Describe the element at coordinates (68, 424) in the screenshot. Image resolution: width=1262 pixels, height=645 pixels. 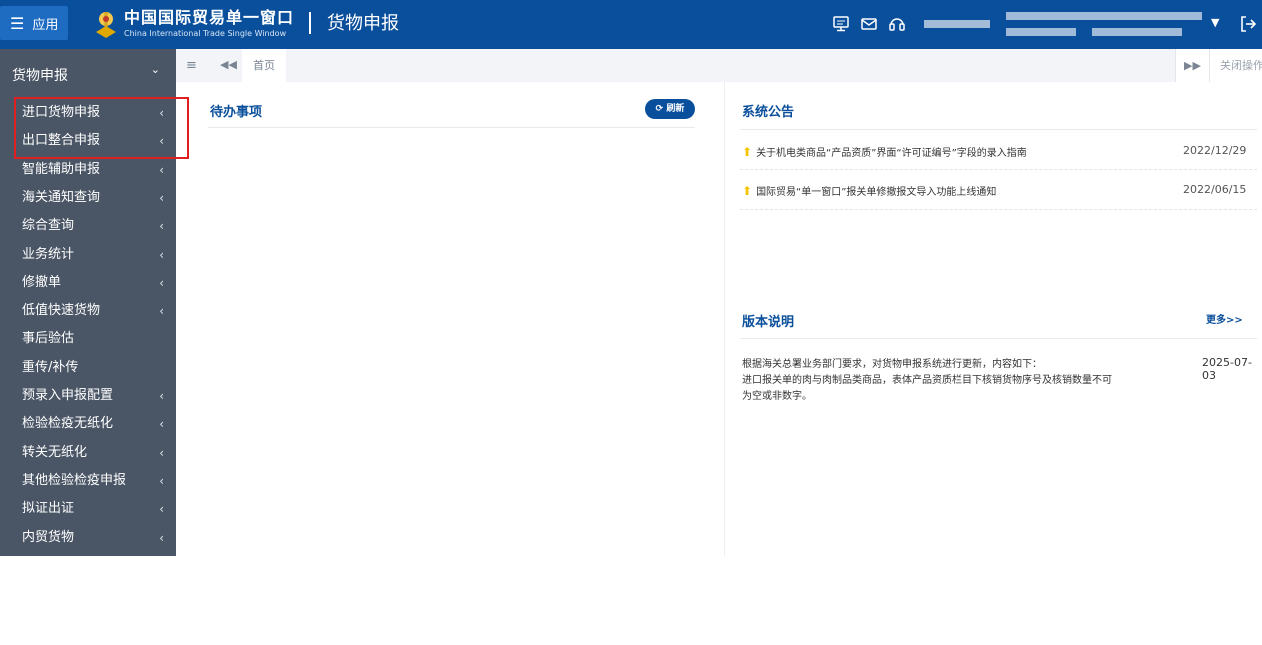
I see `sidebar-item-label: 检验检疫无纸化` at that location.